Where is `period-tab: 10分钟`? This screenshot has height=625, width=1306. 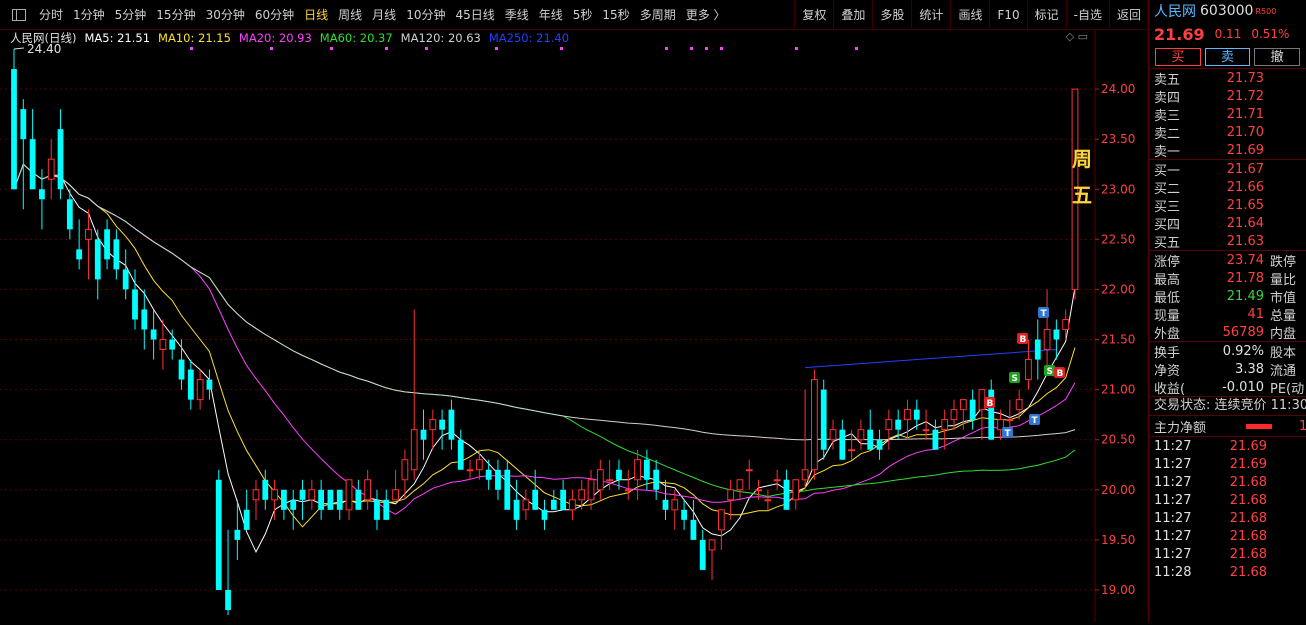
period-tab: 10分钟 is located at coordinates (425, 14).